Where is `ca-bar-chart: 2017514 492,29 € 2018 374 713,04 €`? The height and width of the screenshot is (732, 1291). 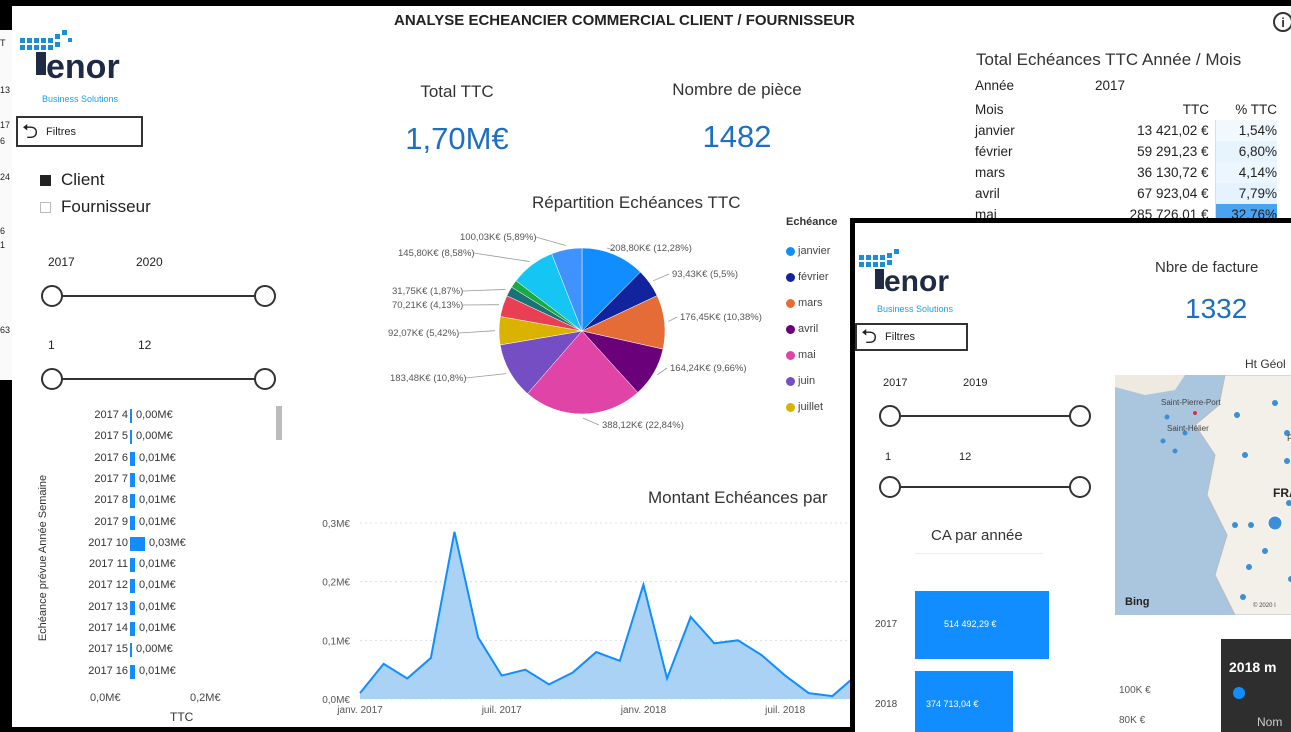
ca-bar-chart: 2017514 492,29 € 2018 374 713,04 € is located at coordinates (975, 657).